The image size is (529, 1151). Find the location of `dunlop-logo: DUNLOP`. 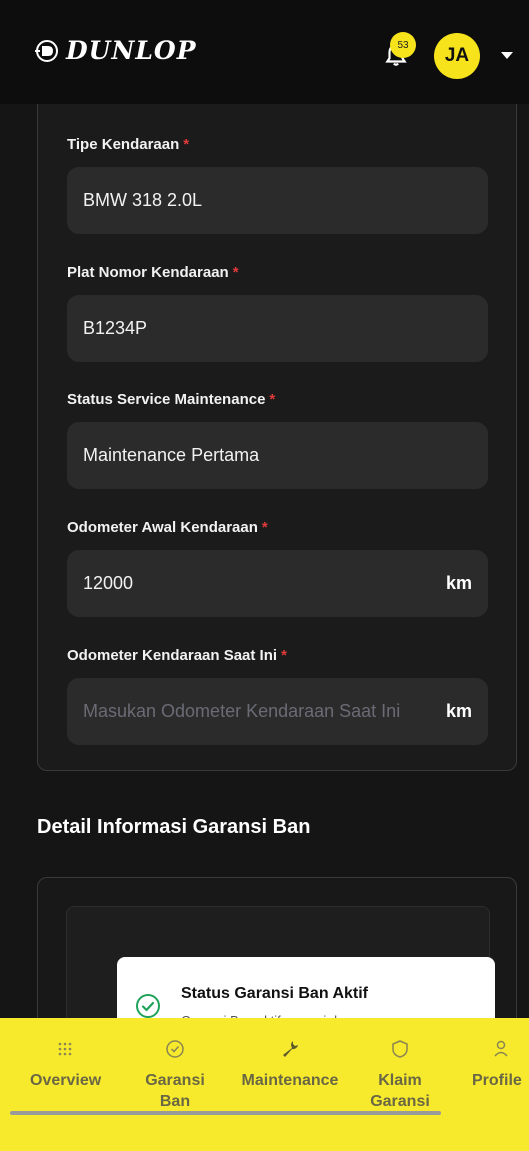

dunlop-logo: DUNLOP is located at coordinates (115, 50).